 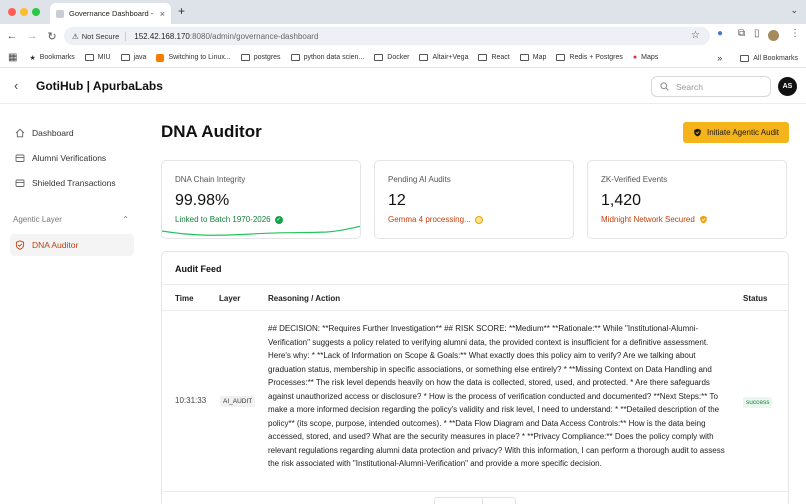 I want to click on browser-tab: Governance Dashboard - GotiHub ×, so click(x=110, y=13).